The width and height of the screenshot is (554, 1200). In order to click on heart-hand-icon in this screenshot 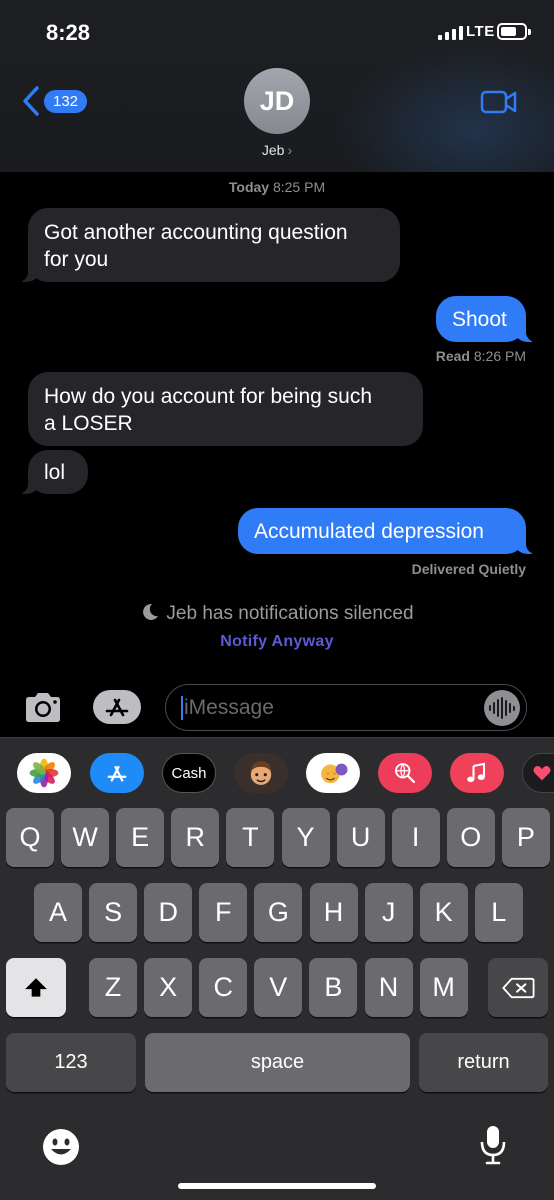, I will do `click(542, 773)`.